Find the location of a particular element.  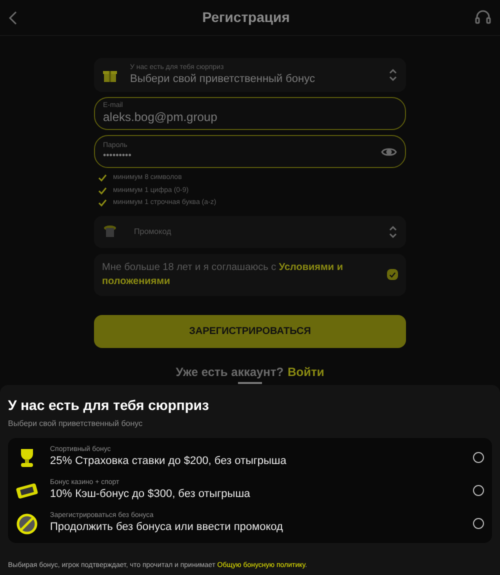

promo-placeholder: Промокод is located at coordinates (153, 232).